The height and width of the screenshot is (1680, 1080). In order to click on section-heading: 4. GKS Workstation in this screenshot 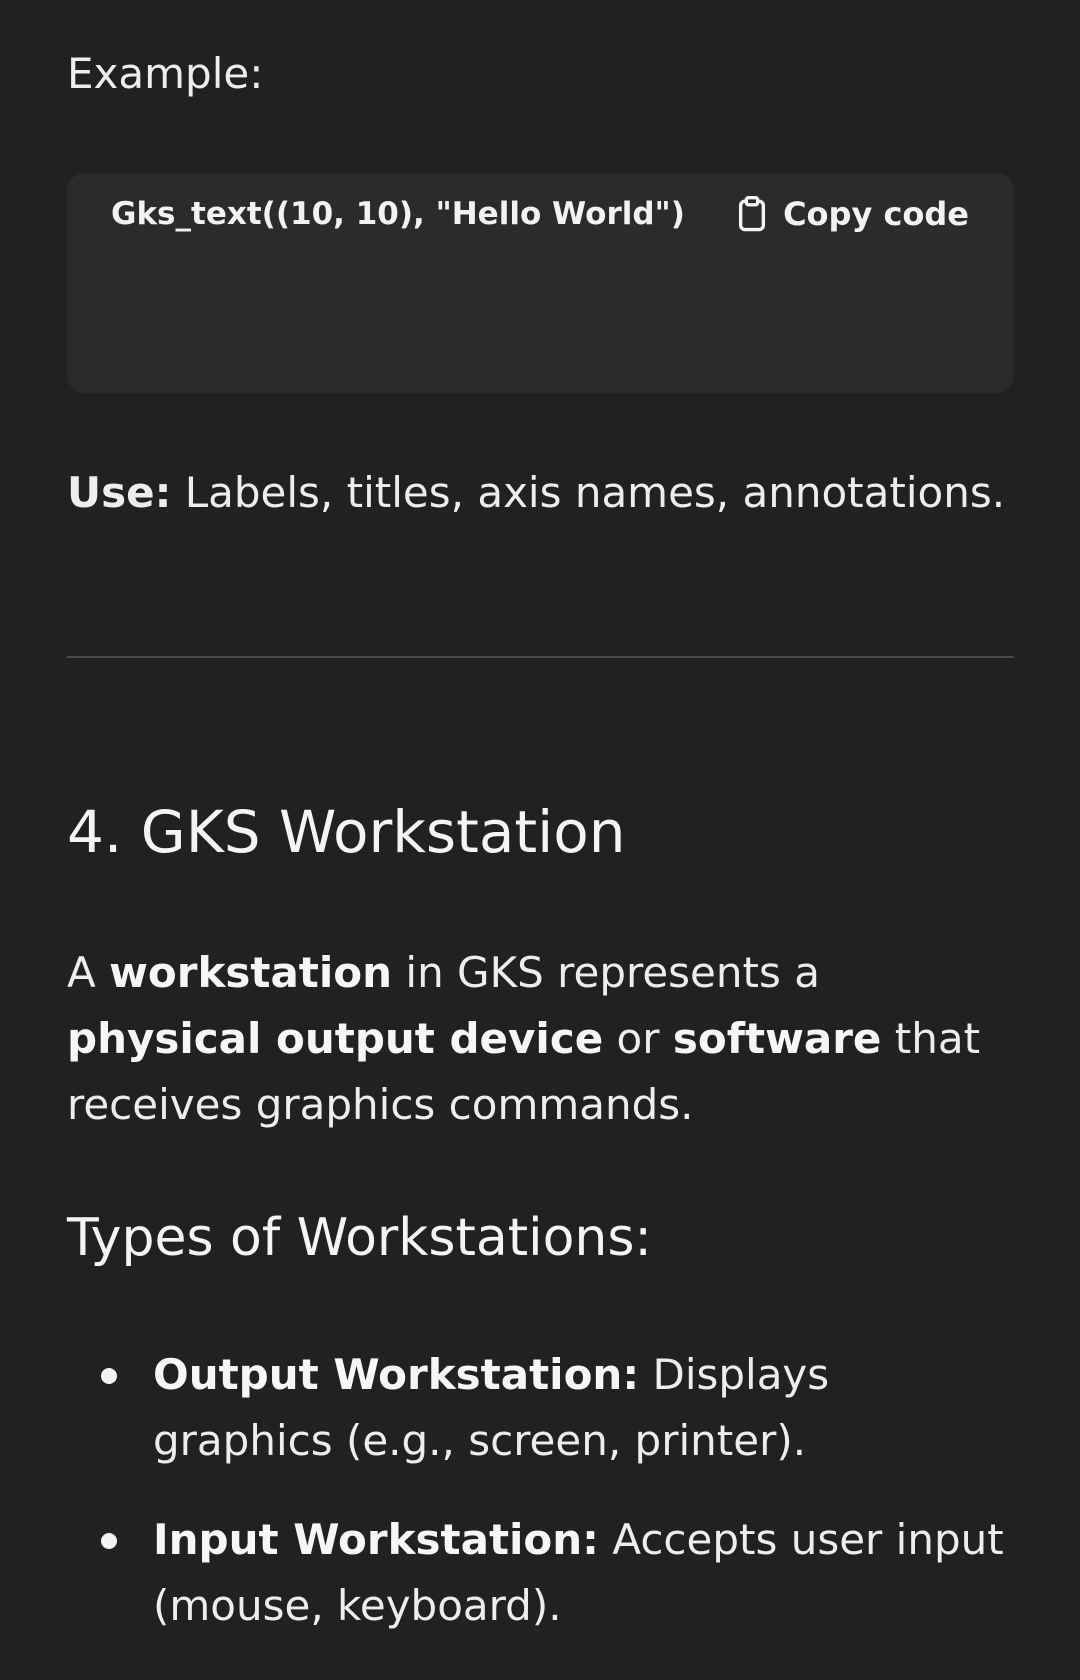, I will do `click(346, 832)`.